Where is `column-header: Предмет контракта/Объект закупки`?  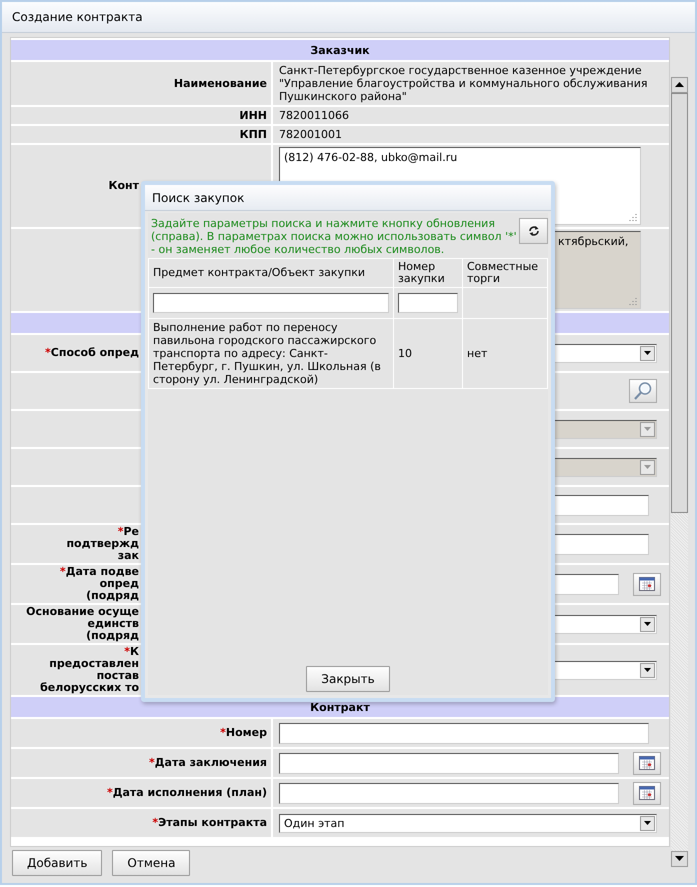 column-header: Предмет контракта/Объект закупки is located at coordinates (271, 273).